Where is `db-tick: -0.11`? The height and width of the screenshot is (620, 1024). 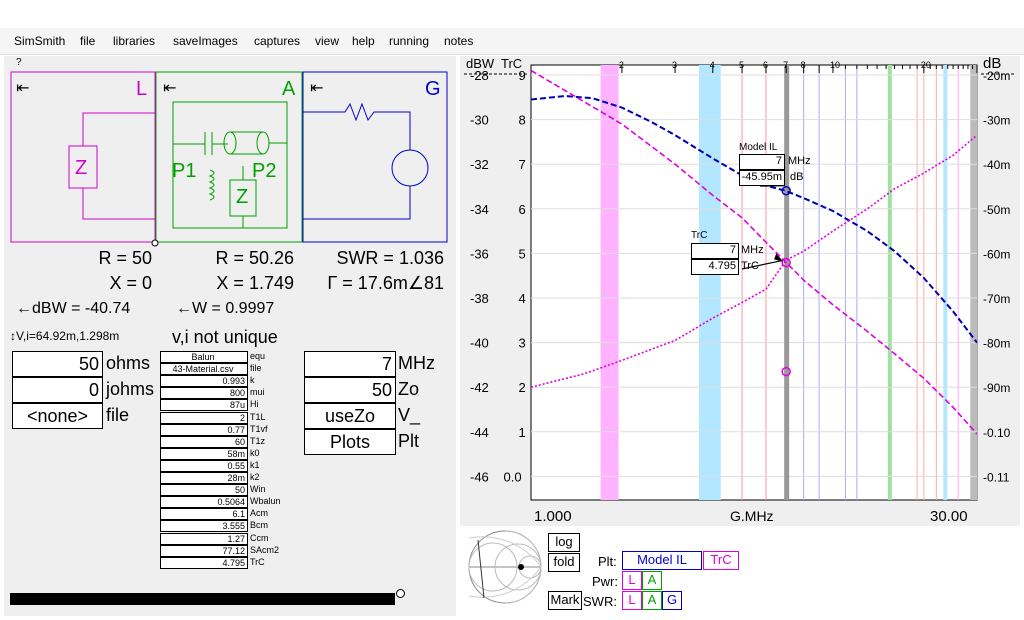 db-tick: -0.11 is located at coordinates (996, 477).